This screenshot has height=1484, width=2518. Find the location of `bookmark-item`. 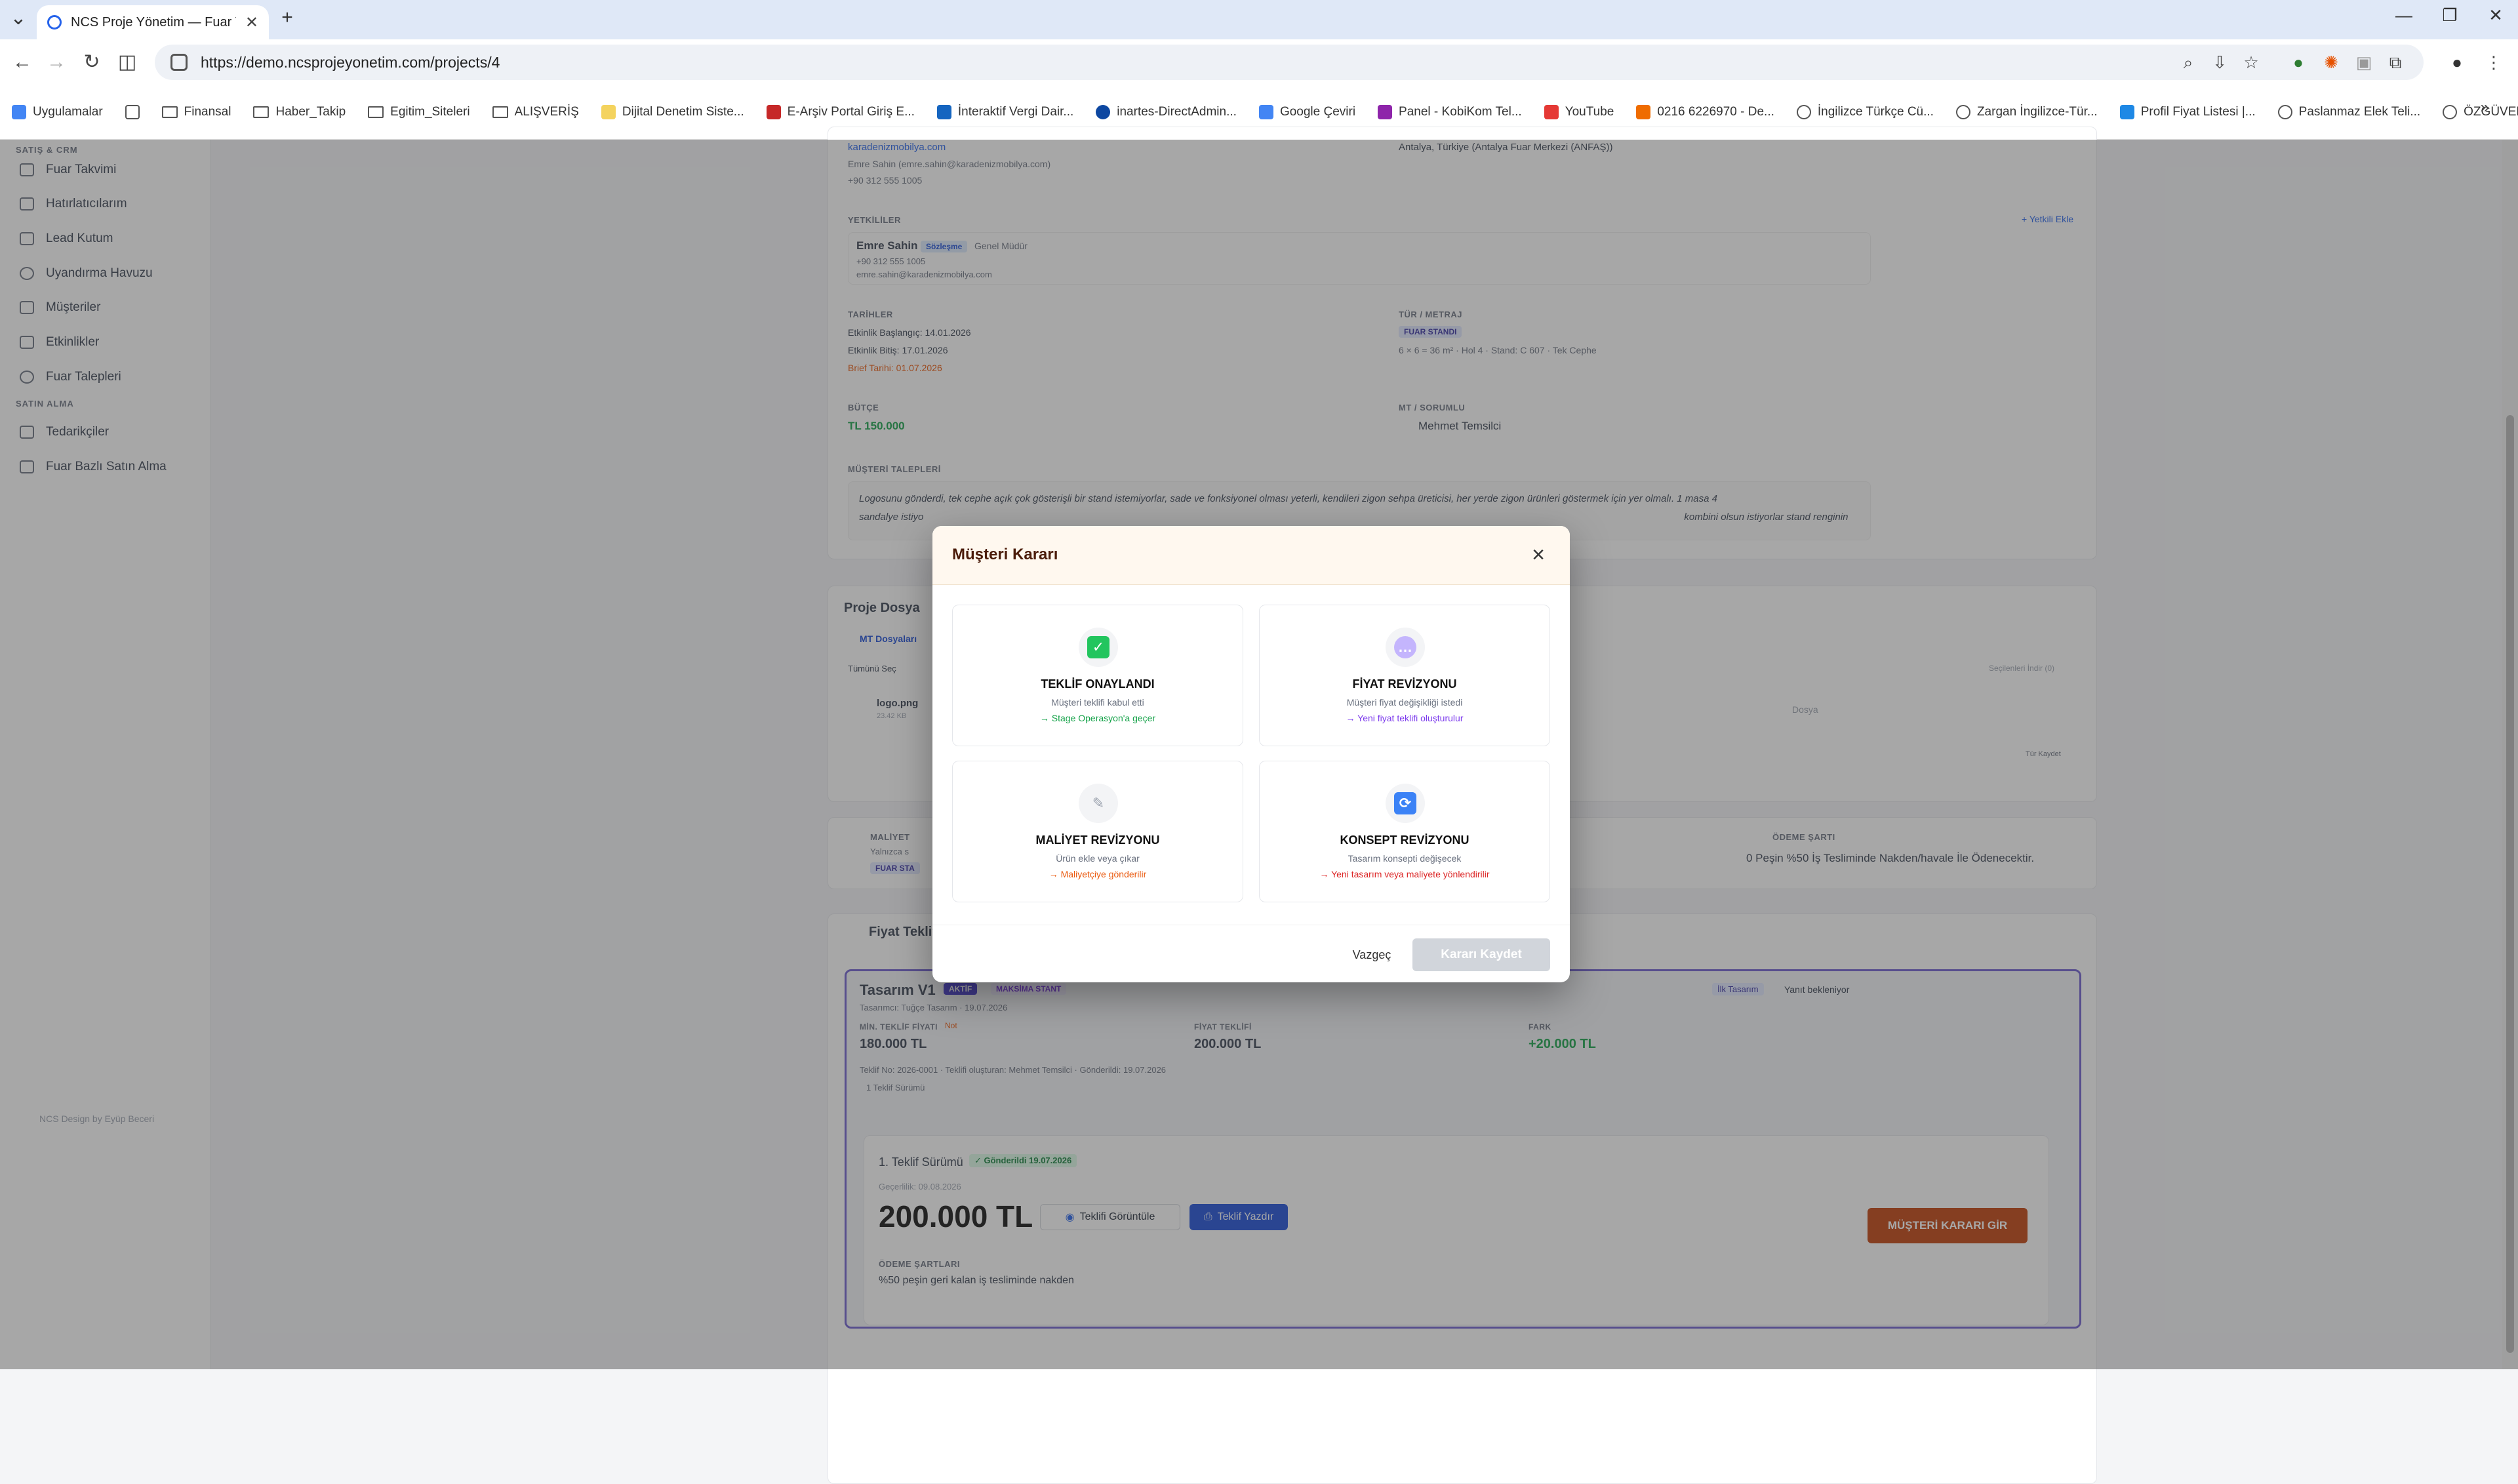

bookmark-item is located at coordinates (132, 112).